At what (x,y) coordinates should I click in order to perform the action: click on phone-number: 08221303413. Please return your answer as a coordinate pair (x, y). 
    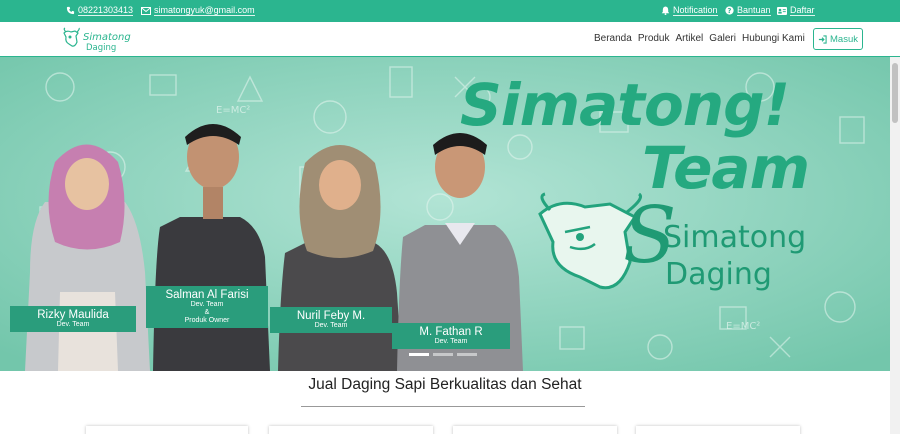
    Looking at the image, I should click on (106, 10).